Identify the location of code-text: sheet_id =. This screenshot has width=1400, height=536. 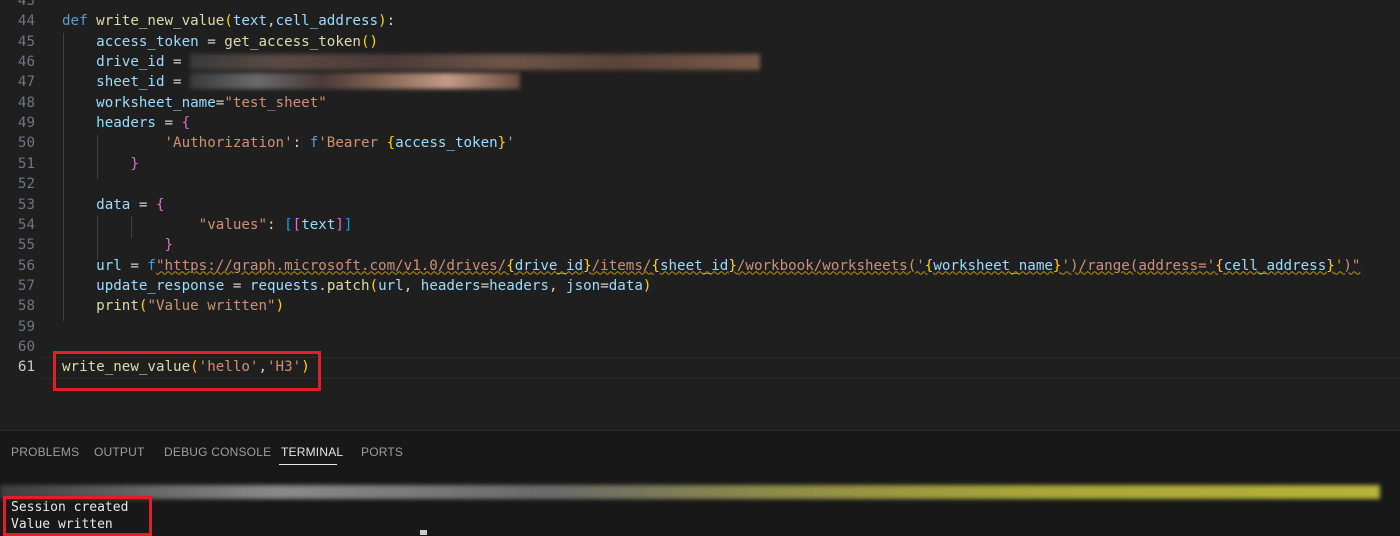
(126, 82).